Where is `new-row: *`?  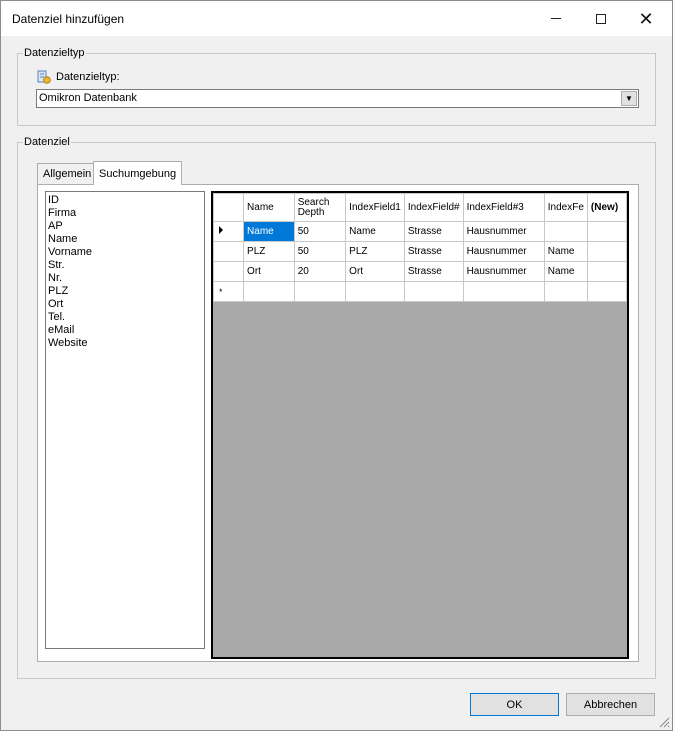 new-row: * is located at coordinates (420, 291).